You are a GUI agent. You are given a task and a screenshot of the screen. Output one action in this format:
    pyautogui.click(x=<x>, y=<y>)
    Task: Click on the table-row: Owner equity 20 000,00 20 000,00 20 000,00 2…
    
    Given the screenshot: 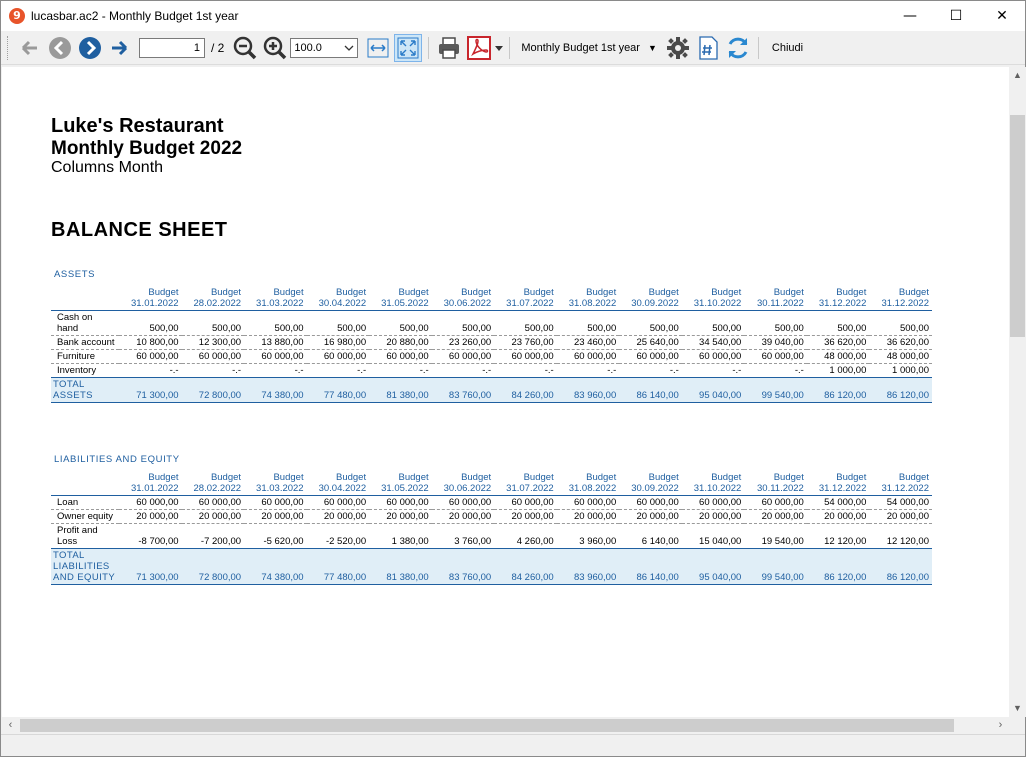 What is the action you would take?
    pyautogui.click(x=491, y=516)
    